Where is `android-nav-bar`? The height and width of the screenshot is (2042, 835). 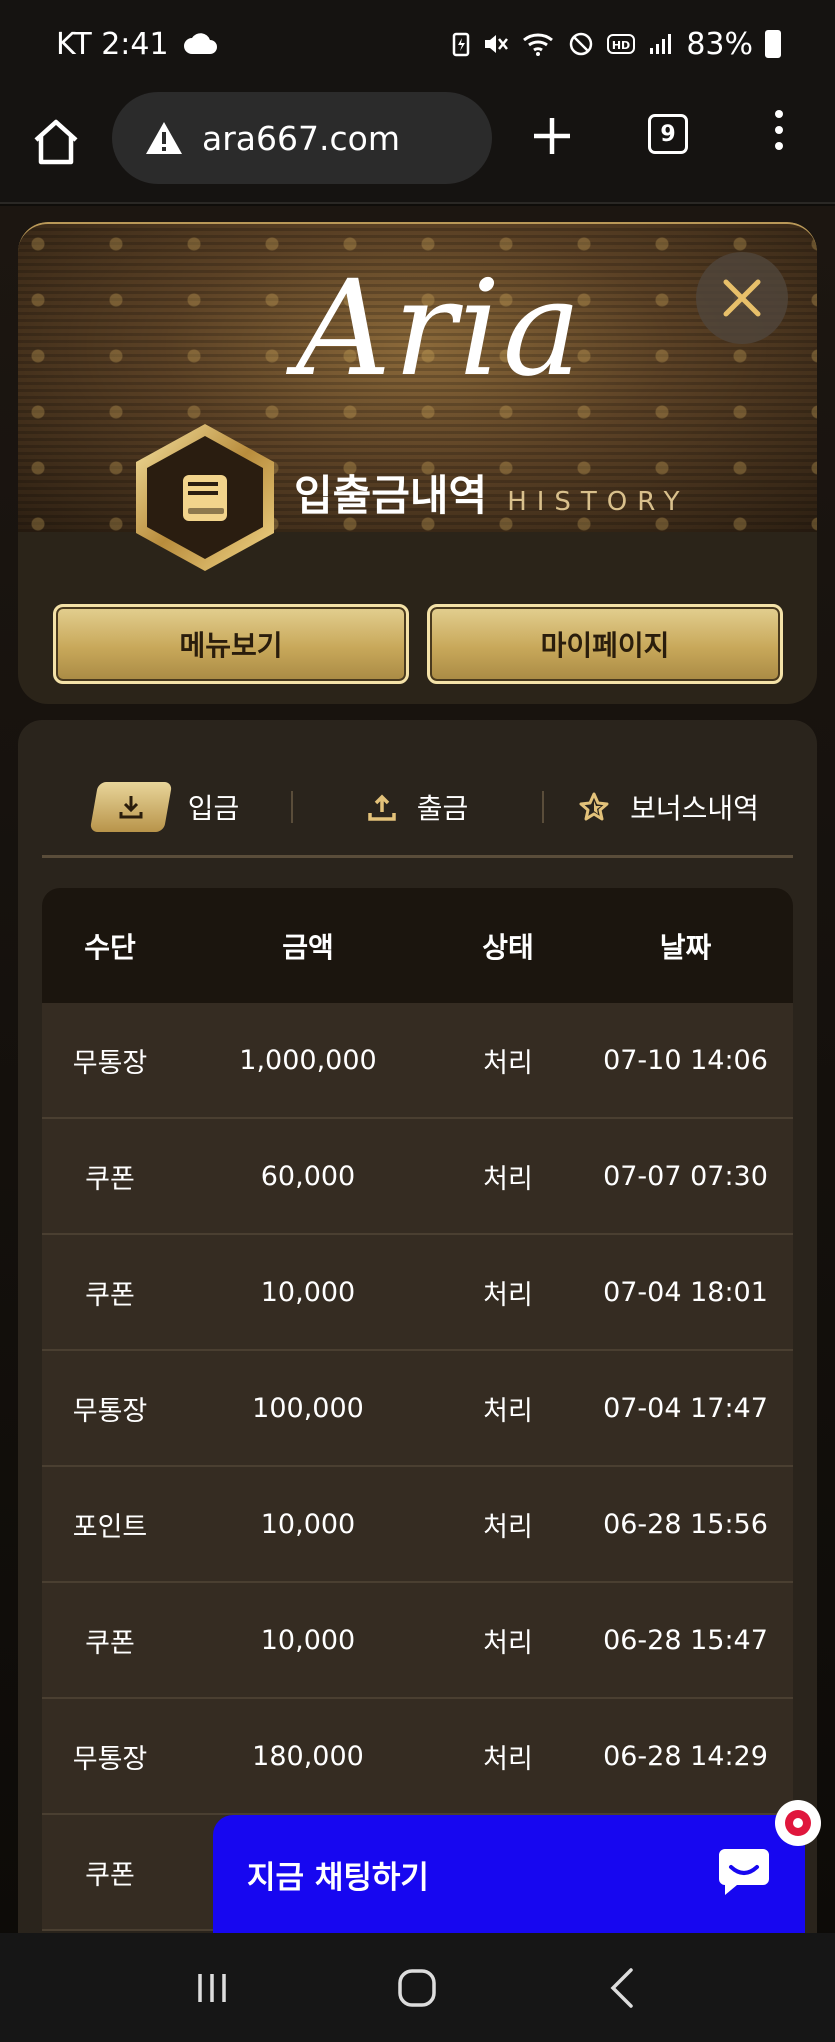
android-nav-bar is located at coordinates (417, 1987).